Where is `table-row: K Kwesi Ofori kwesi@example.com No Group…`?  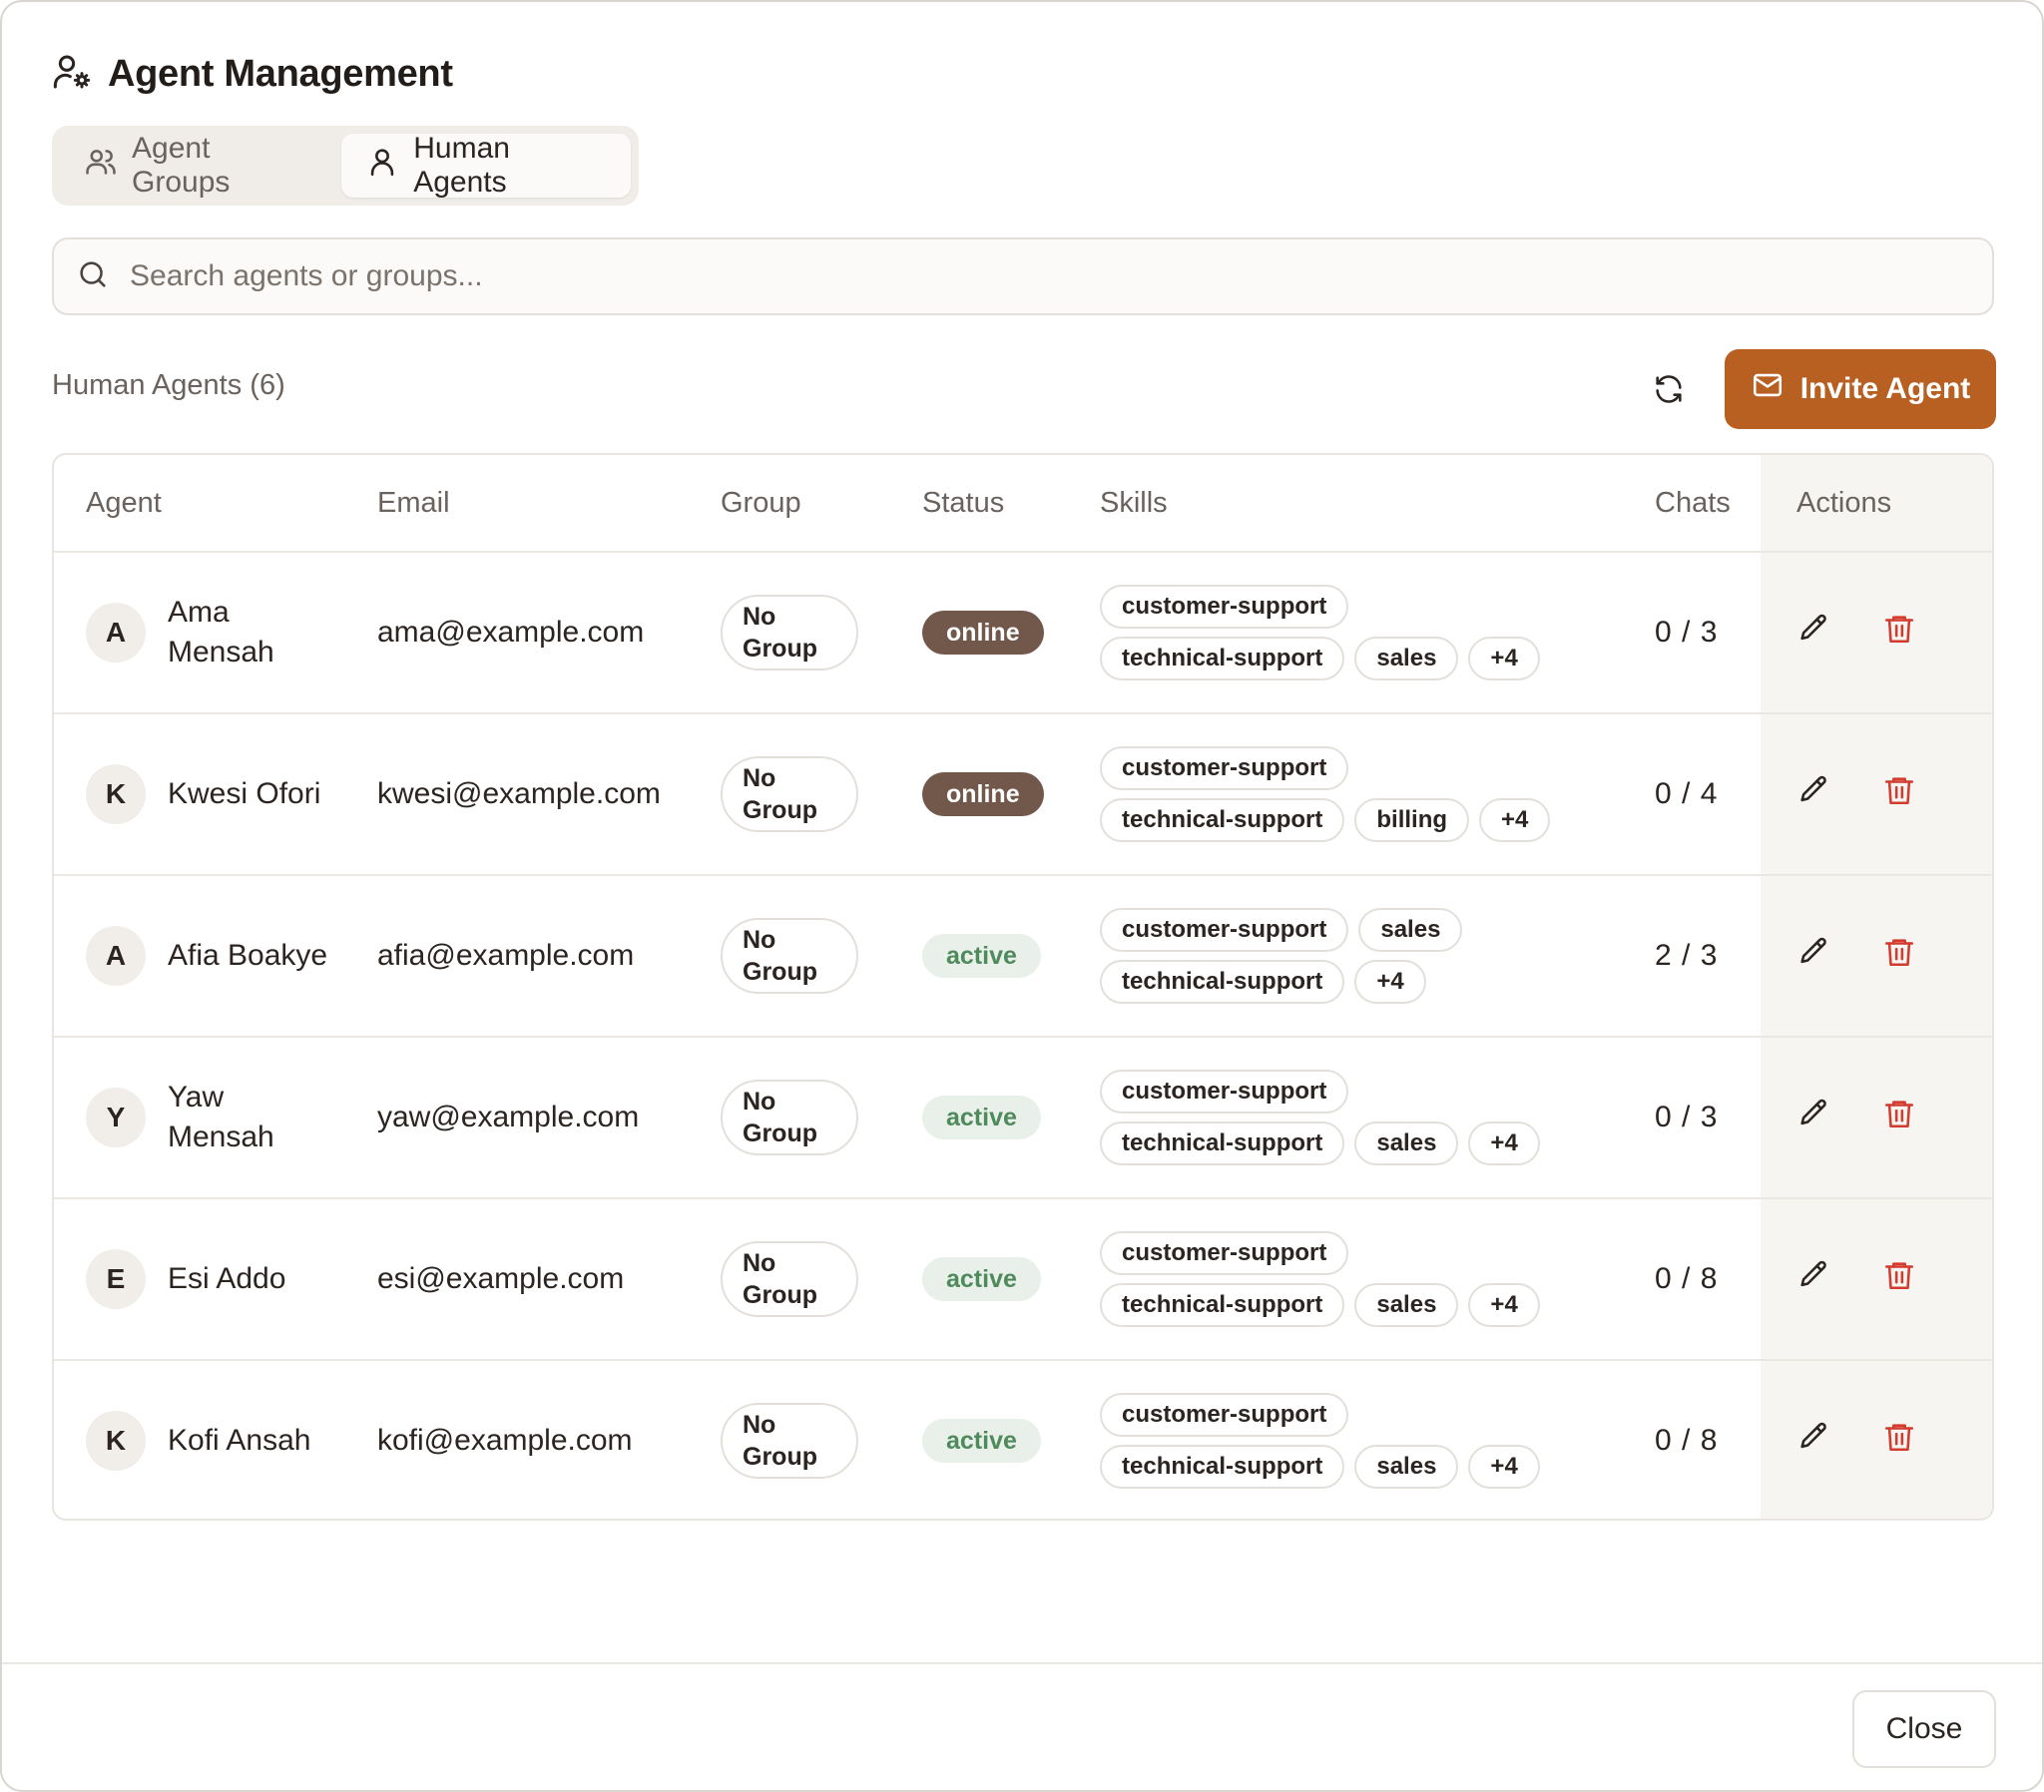 table-row: K Kwesi Ofori kwesi@example.com No Group… is located at coordinates (1023, 795).